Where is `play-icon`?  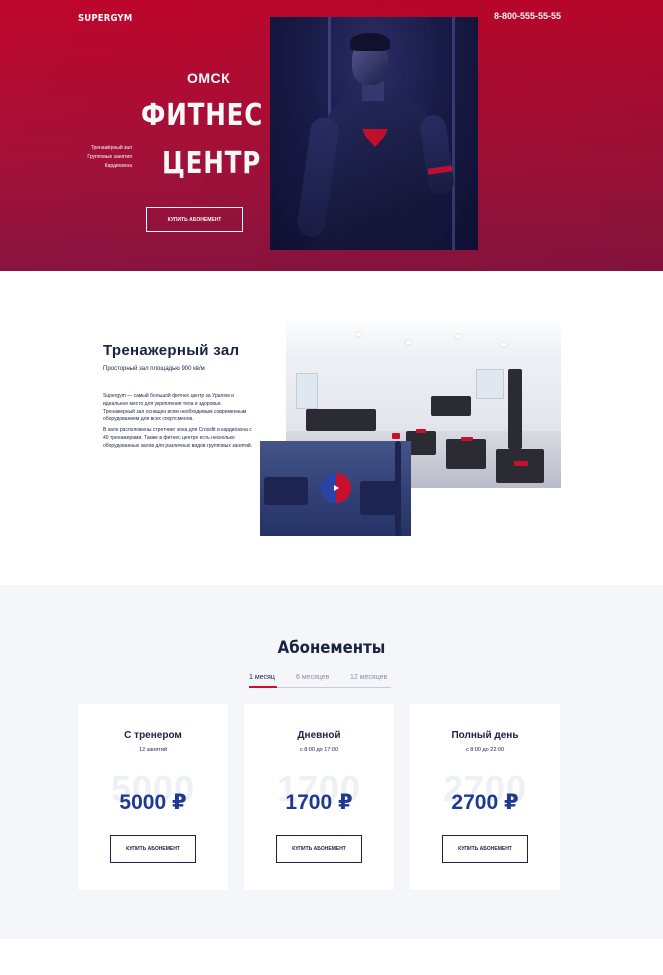
play-icon is located at coordinates (336, 488).